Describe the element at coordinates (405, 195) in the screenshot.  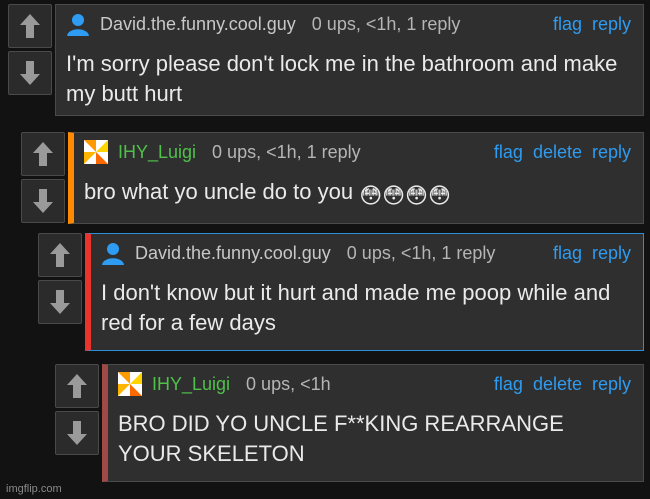
I see `flushed-face-emojis: 😳😳😳😳` at that location.